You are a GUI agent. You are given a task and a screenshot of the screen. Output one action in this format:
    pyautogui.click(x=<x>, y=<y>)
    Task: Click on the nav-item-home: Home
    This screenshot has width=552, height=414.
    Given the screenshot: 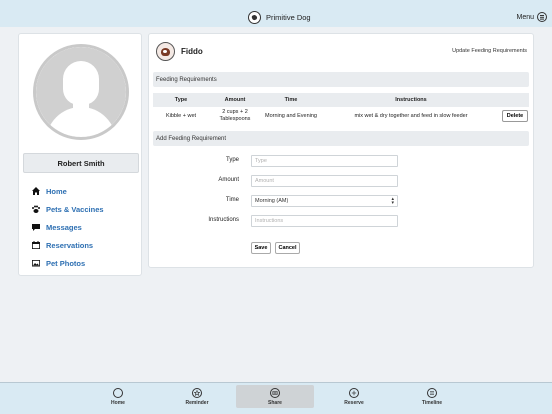 What is the action you would take?
    pyautogui.click(x=67, y=191)
    